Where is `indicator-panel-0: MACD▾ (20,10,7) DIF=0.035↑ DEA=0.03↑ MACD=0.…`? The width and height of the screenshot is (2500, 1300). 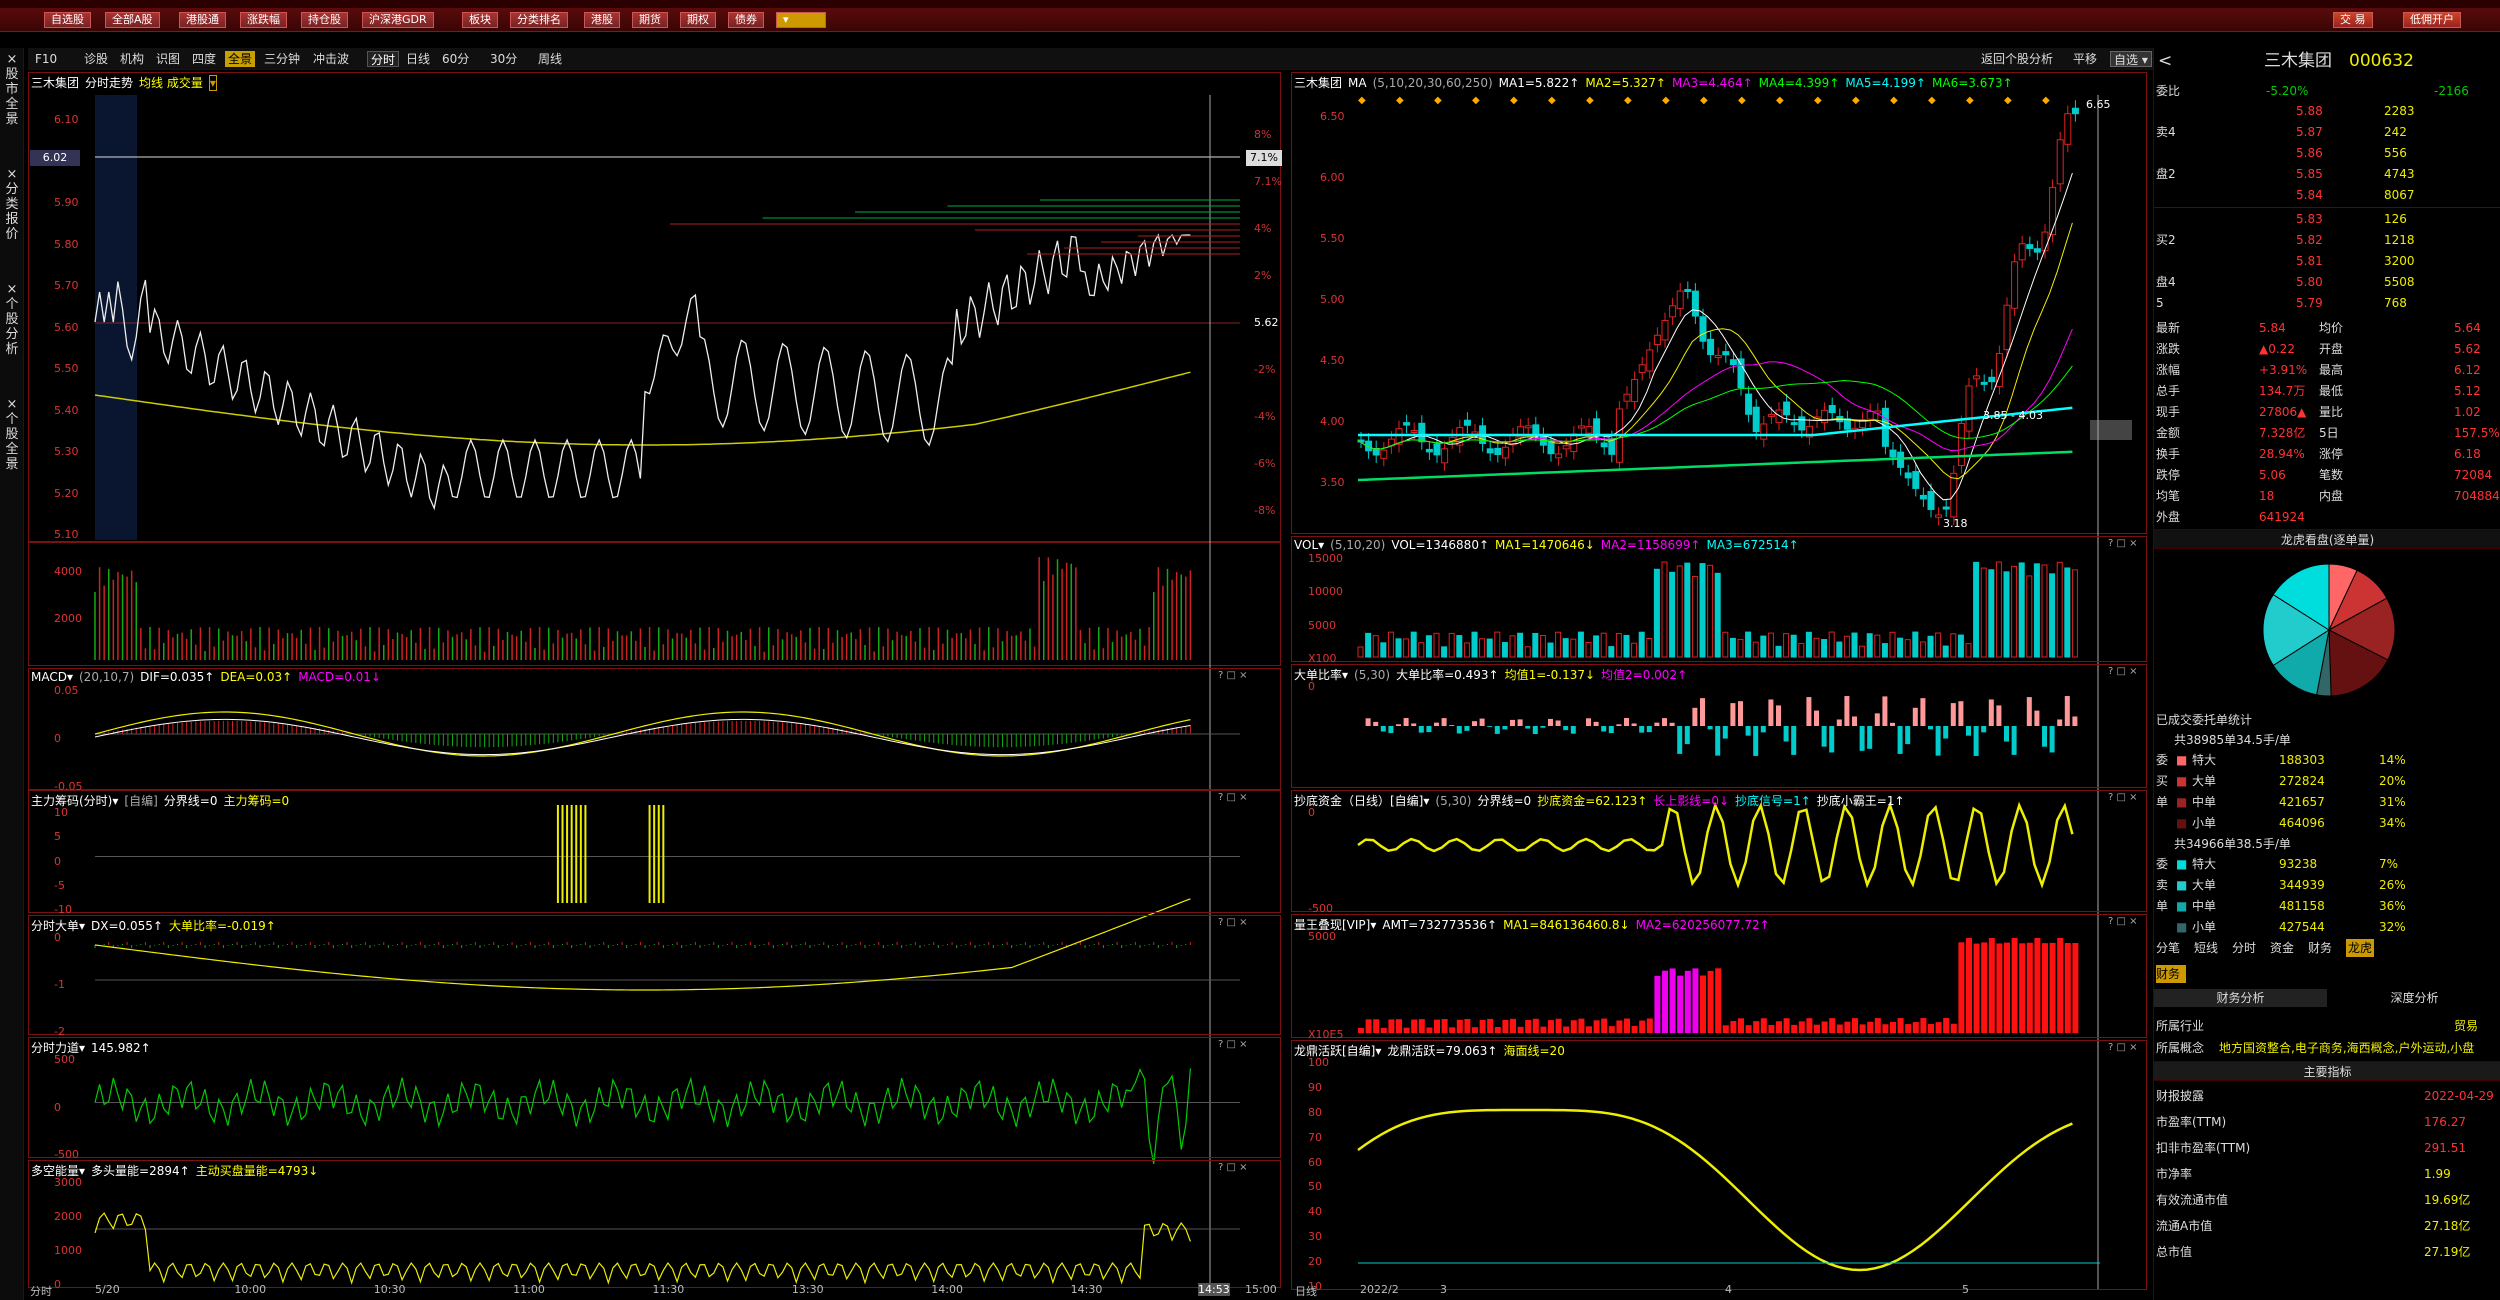 indicator-panel-0: MACD▾ (20,10,7) DIF=0.035↑ DEA=0.03↑ MACD=0.… is located at coordinates (654, 729).